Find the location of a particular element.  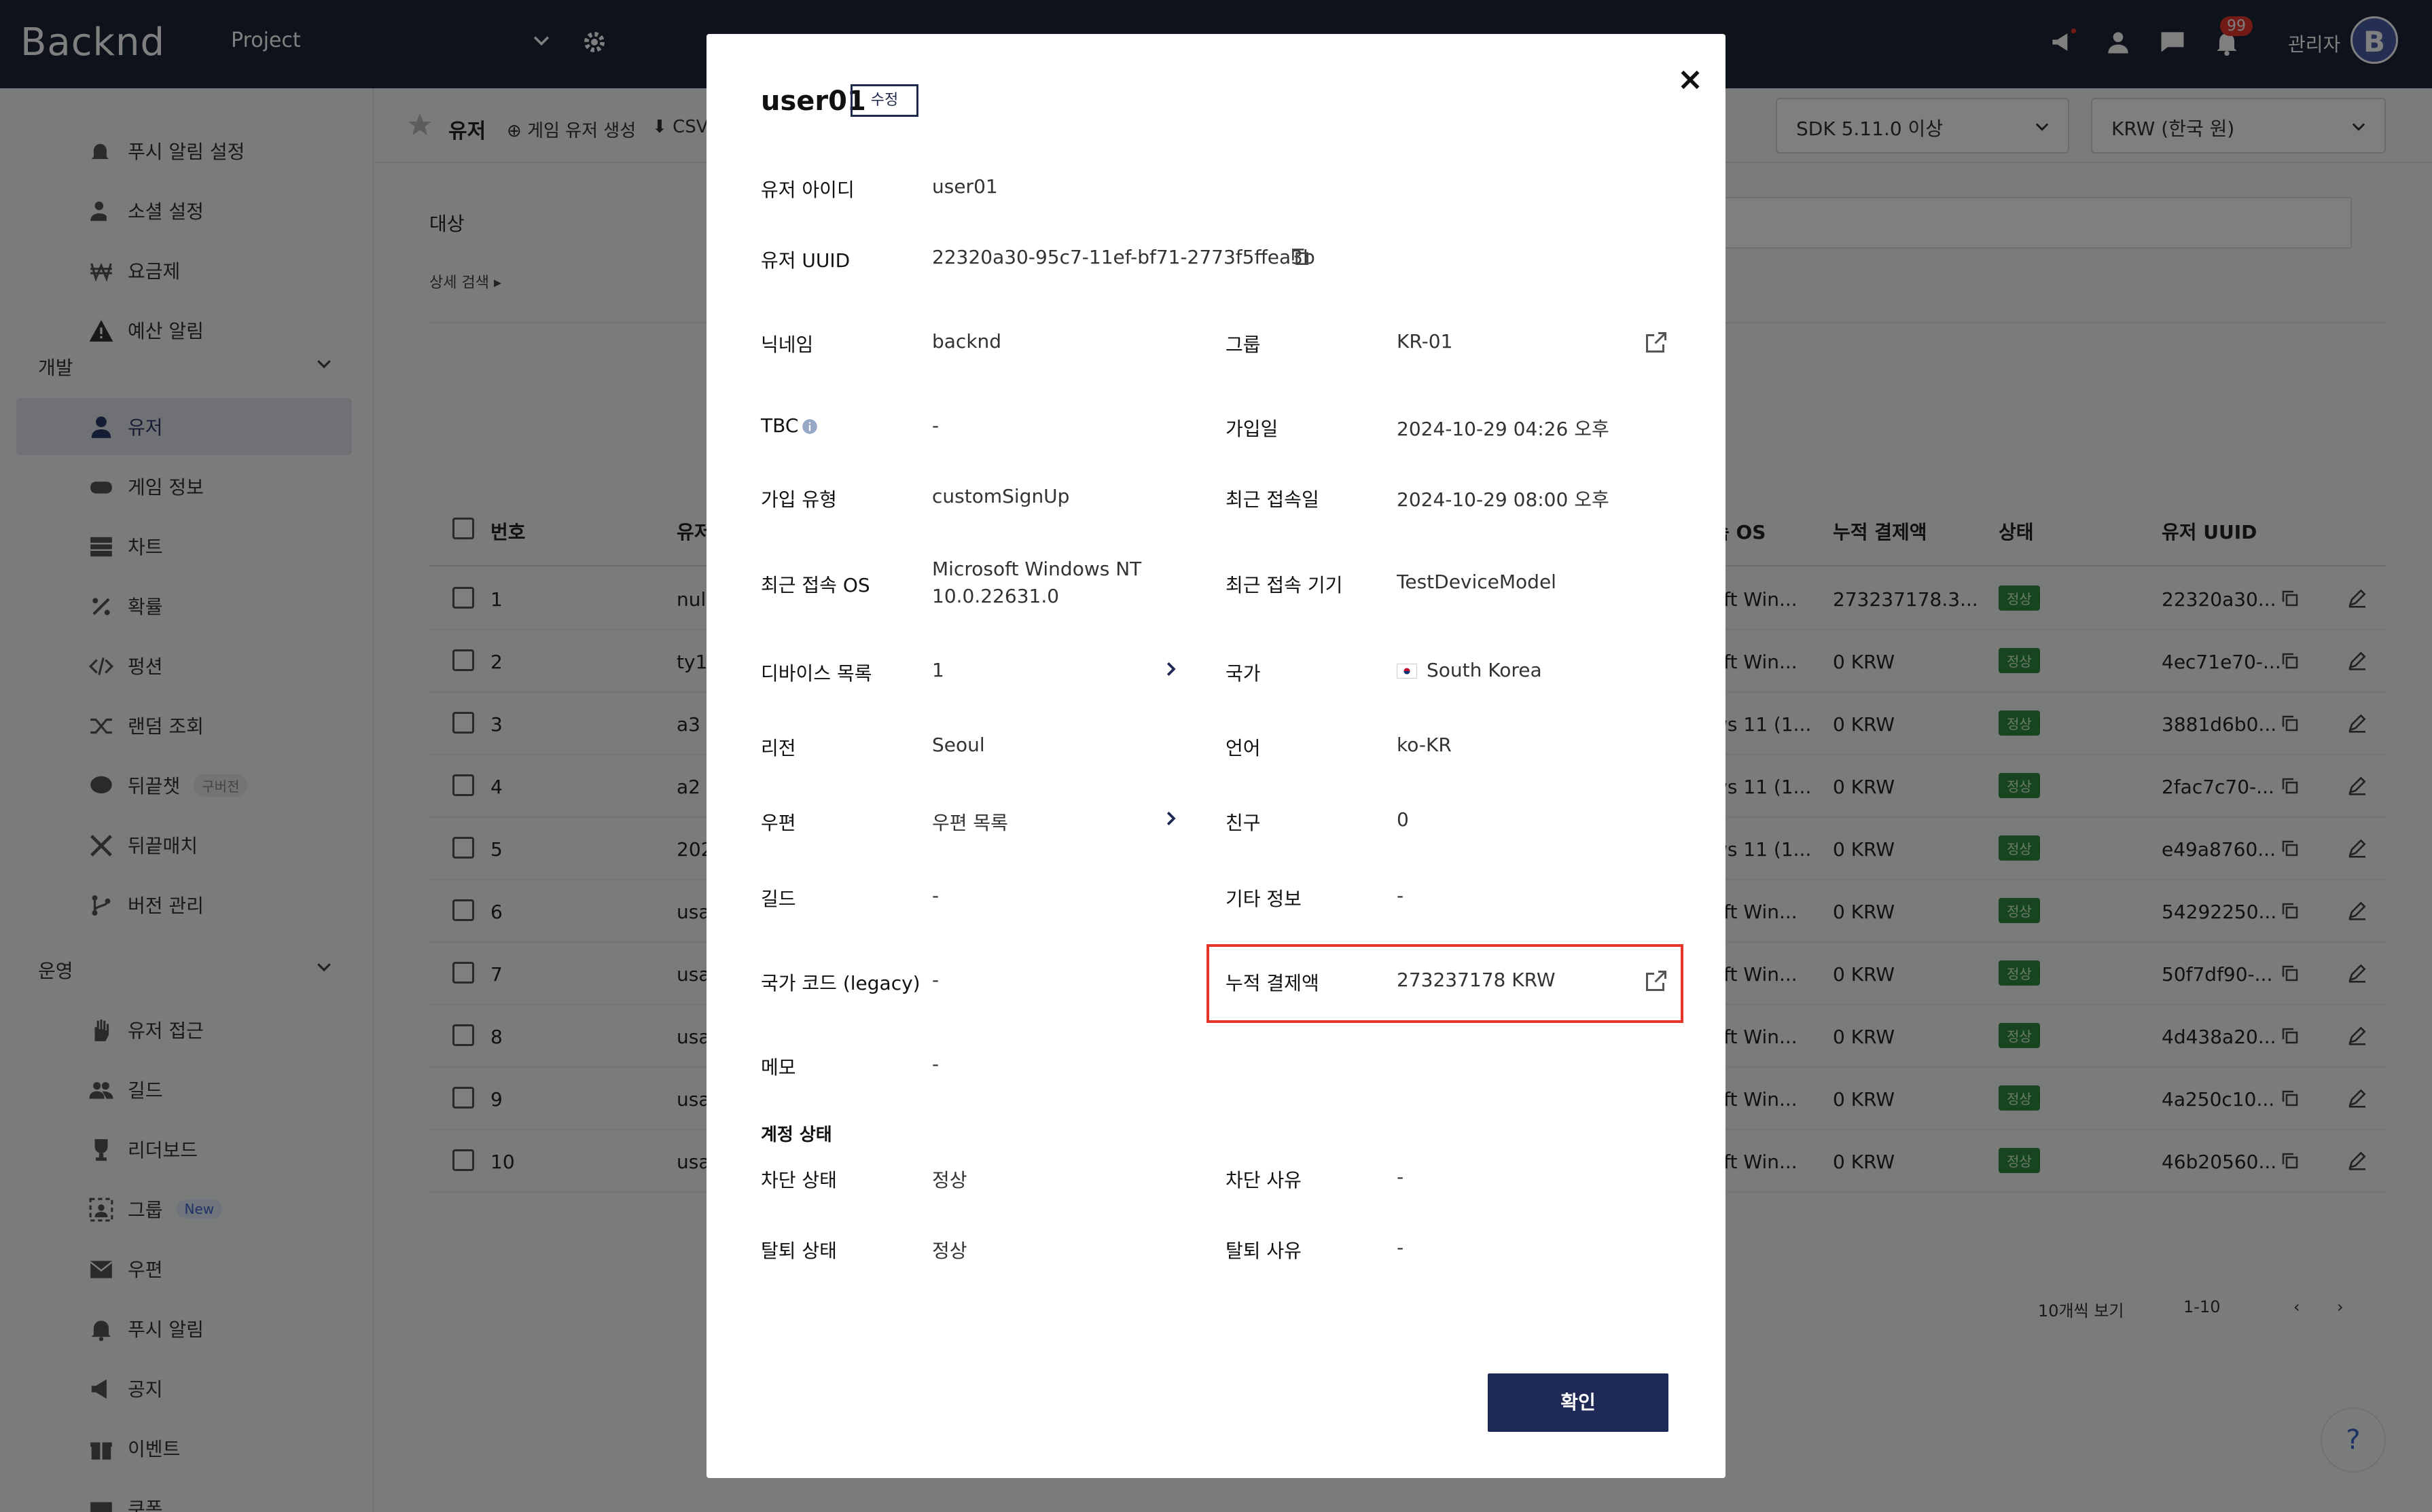

ban-status-label: 차단 상태 is located at coordinates (799, 1180).